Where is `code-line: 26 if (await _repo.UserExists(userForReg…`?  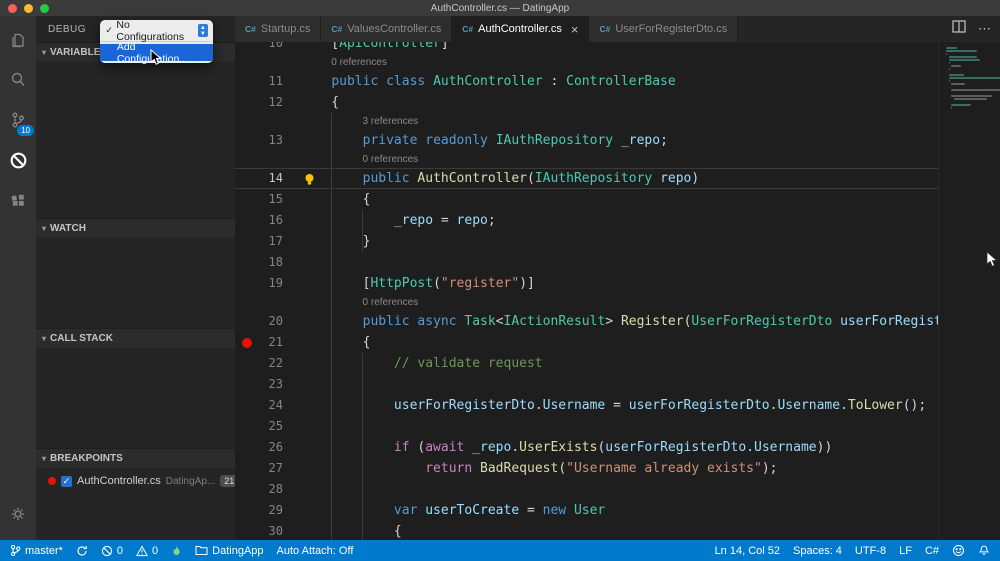
code-line: 26 if (await _repo.UserExists(userForReg… is located at coordinates (617, 447).